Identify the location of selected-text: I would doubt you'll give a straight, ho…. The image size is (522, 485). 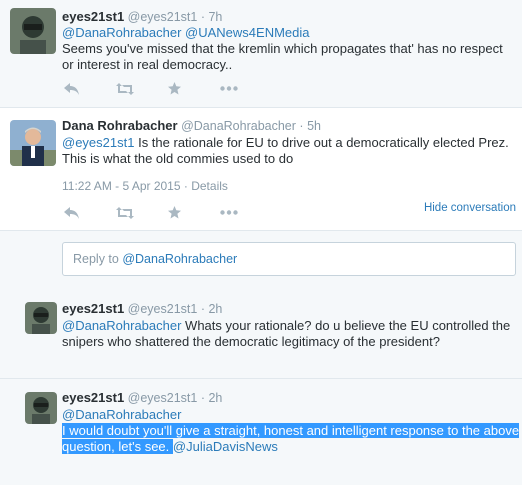
(291, 430).